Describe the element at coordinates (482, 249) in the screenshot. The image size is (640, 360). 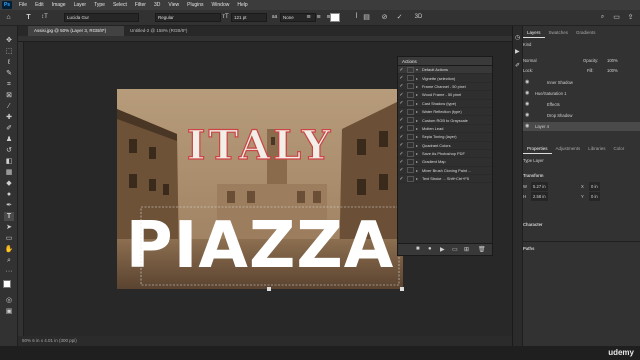
I see `trash-icon: 🗑` at that location.